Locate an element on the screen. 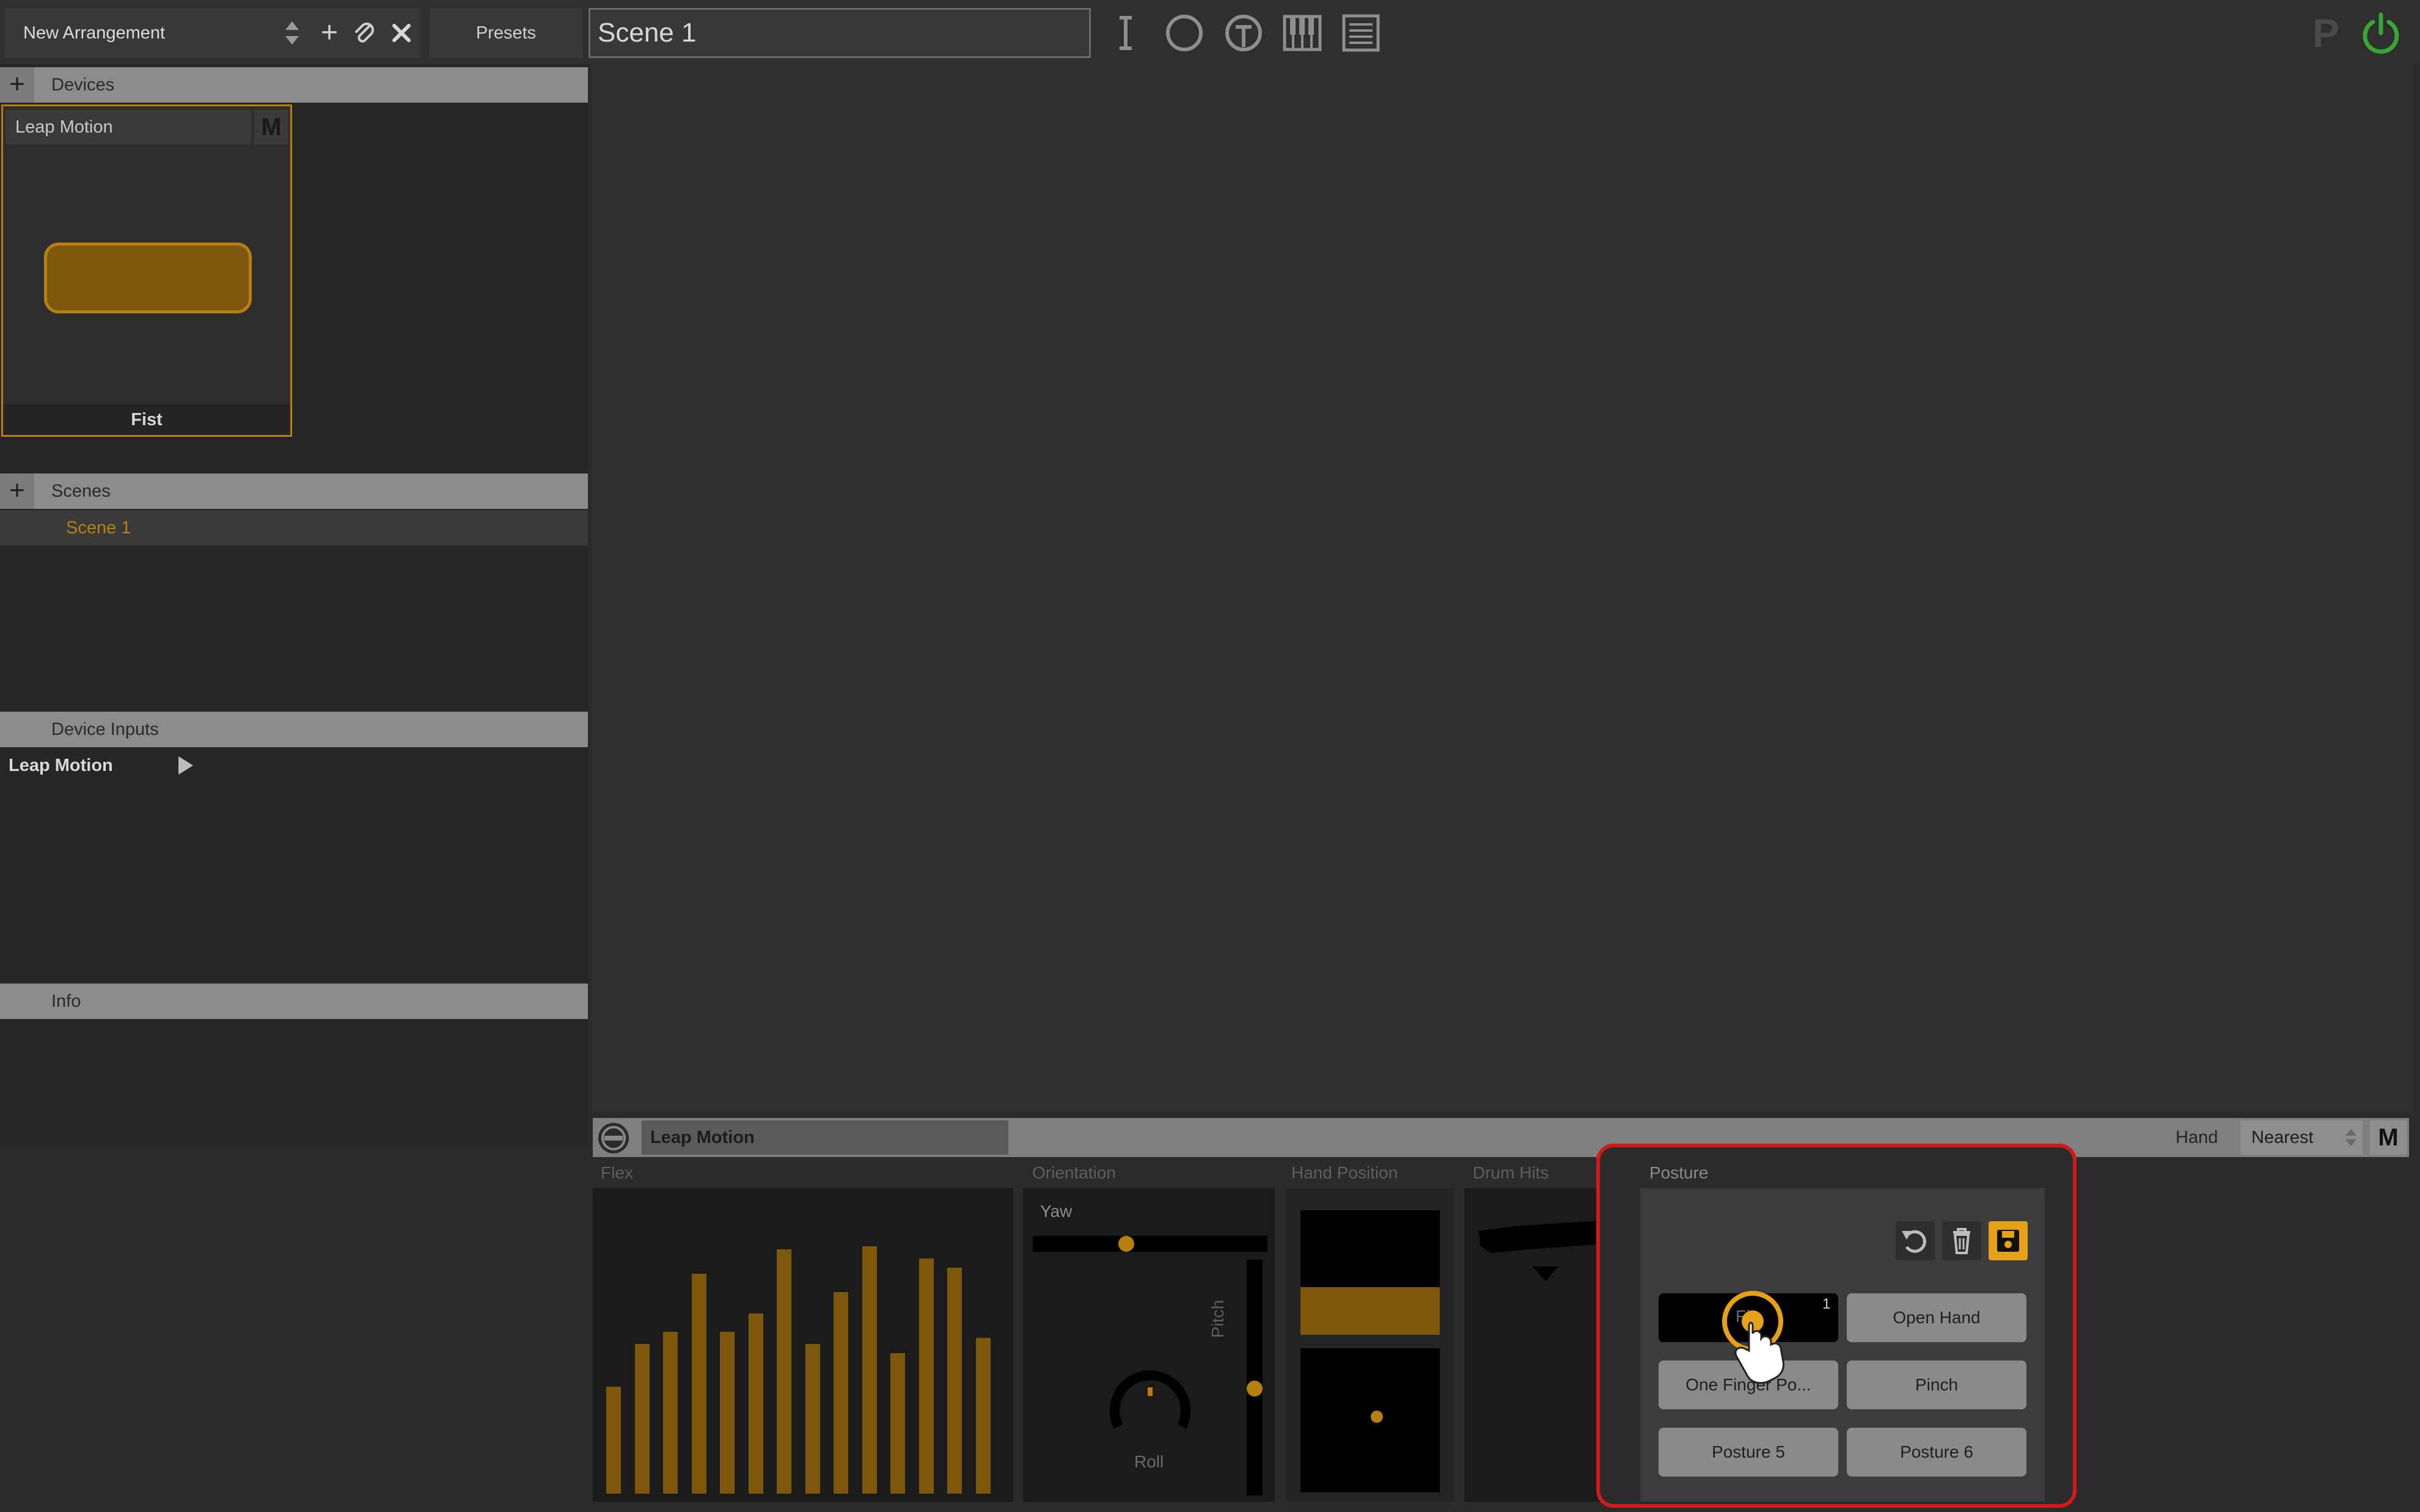  device-card: Leap Motion M Fist is located at coordinates (147, 270).